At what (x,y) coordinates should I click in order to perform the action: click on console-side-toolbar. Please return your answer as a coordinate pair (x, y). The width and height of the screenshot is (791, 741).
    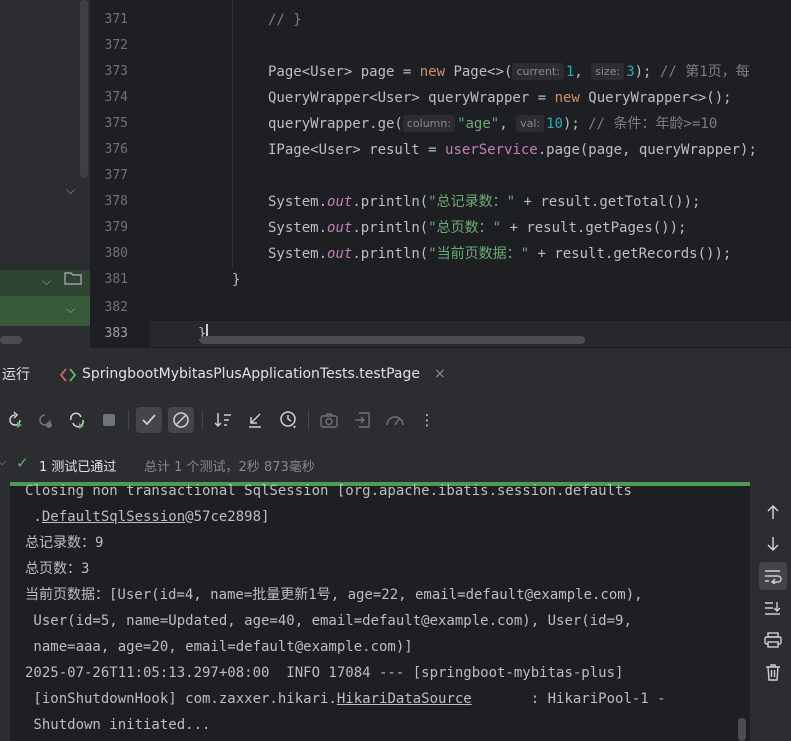
    Looking at the image, I should click on (773, 593).